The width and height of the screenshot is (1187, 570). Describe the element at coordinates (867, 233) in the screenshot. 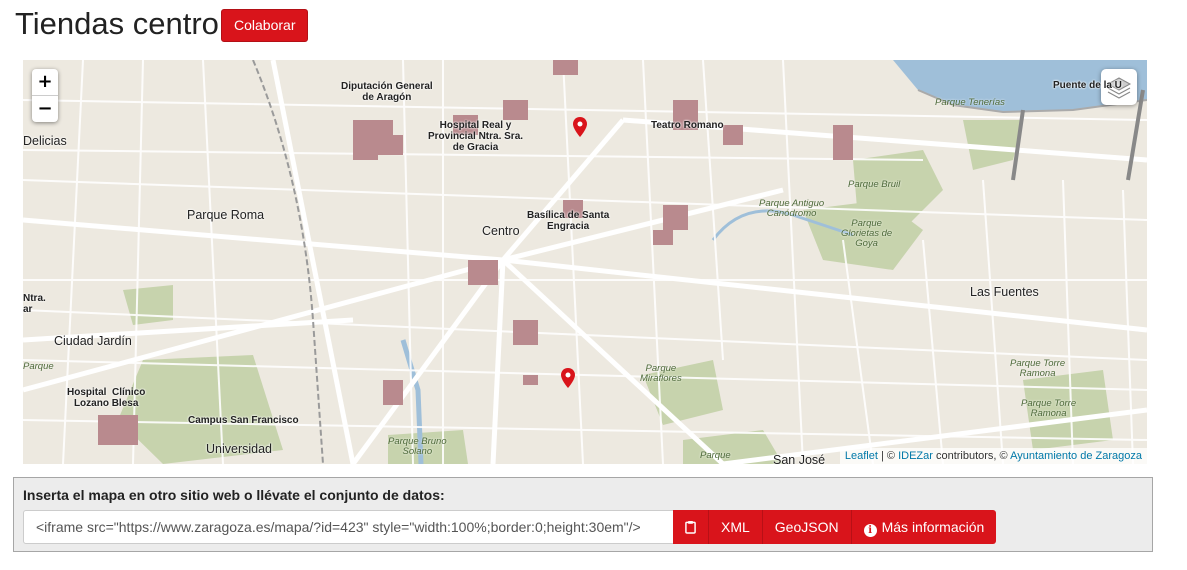

I see `label-parque-glorietas: Parque Glorietas de Goya` at that location.